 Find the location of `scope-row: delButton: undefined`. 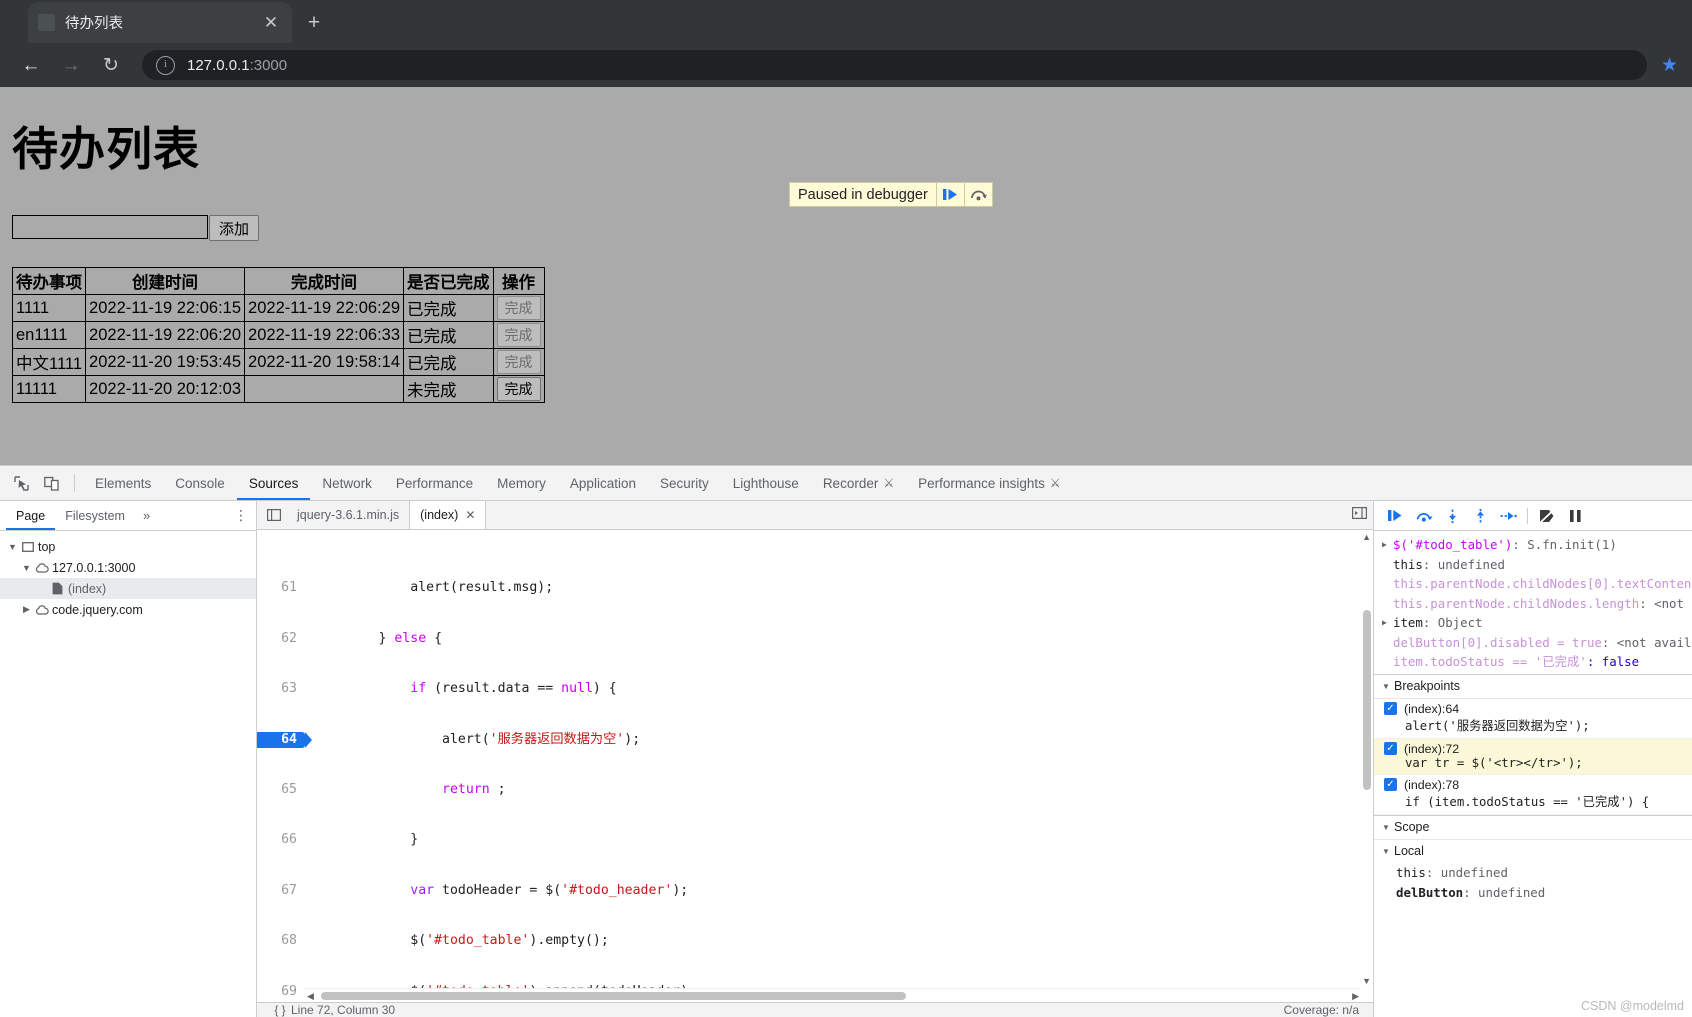

scope-row: delButton: undefined is located at coordinates (1533, 893).